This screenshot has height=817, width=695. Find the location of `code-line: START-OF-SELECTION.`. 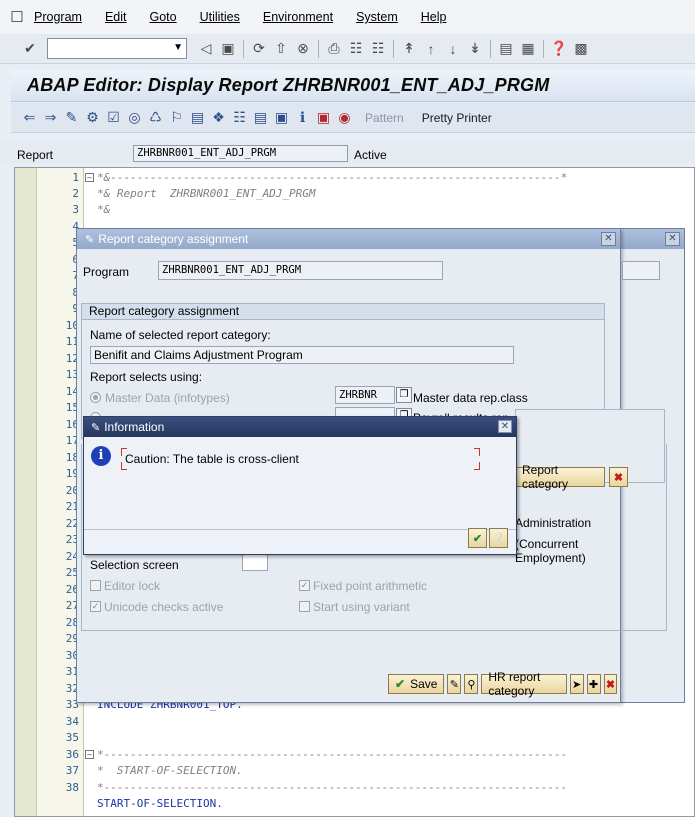

code-line: START-OF-SELECTION. is located at coordinates (160, 803).